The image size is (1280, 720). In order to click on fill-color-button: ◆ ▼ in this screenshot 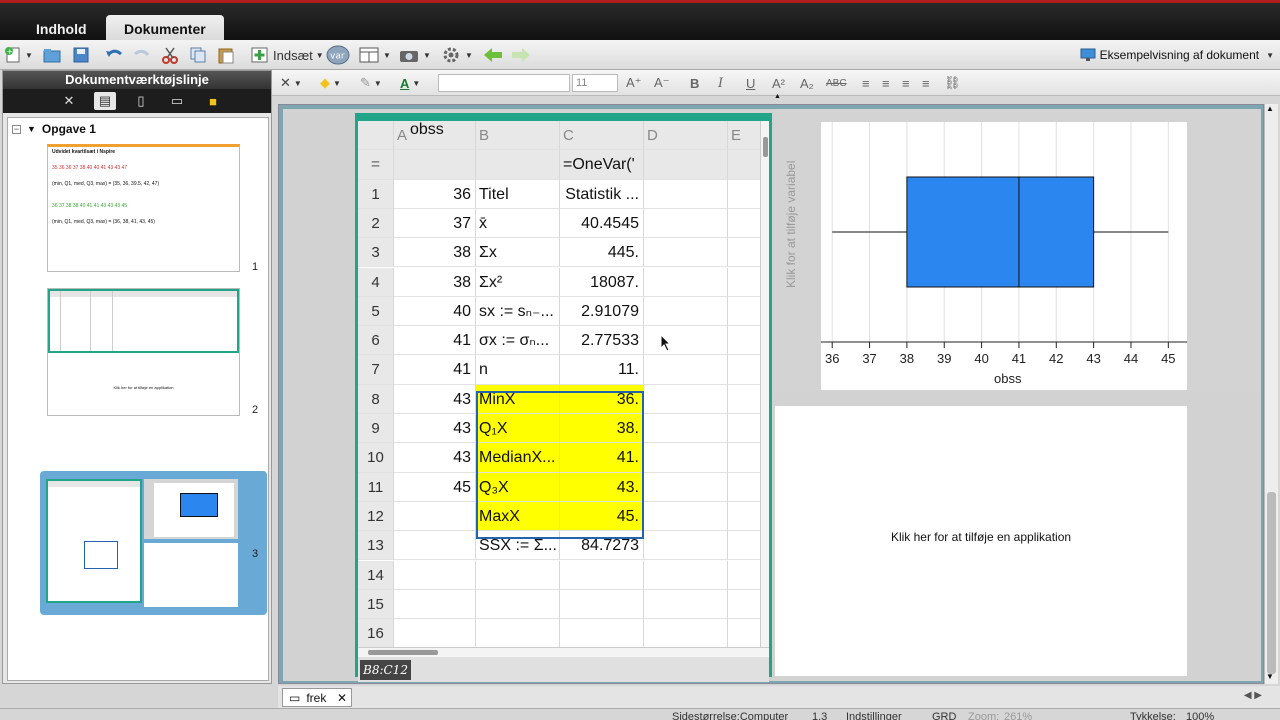, I will do `click(330, 83)`.